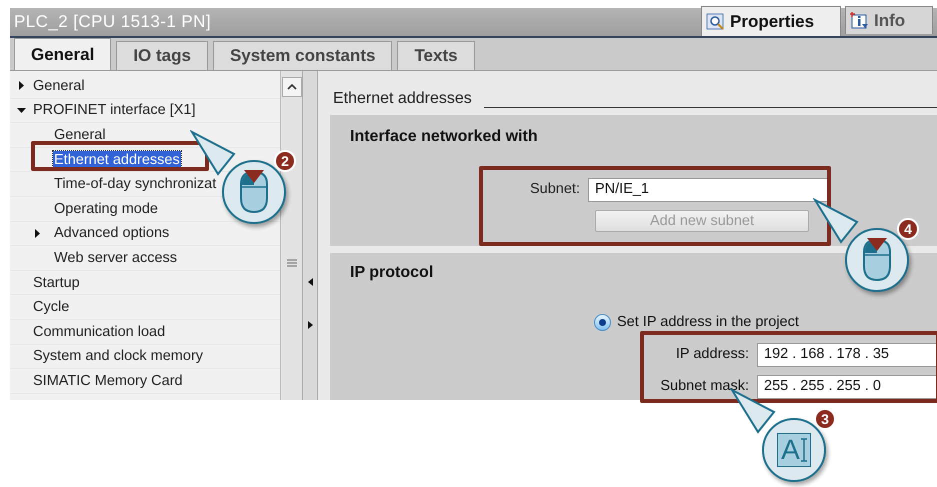 The image size is (937, 487). Describe the element at coordinates (112, 22) in the screenshot. I see `window-title: PLC_2 [CPU 1513-1 PN]` at that location.